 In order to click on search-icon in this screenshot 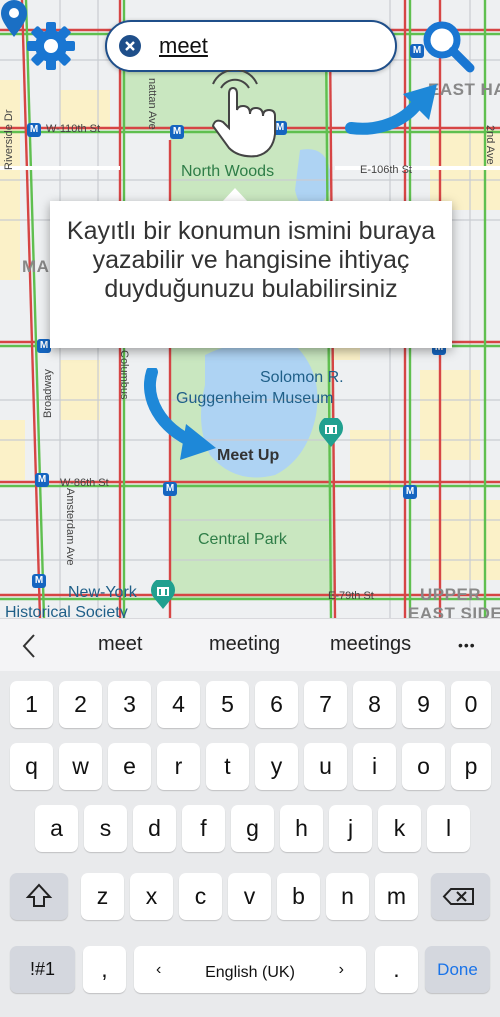, I will do `click(448, 46)`.